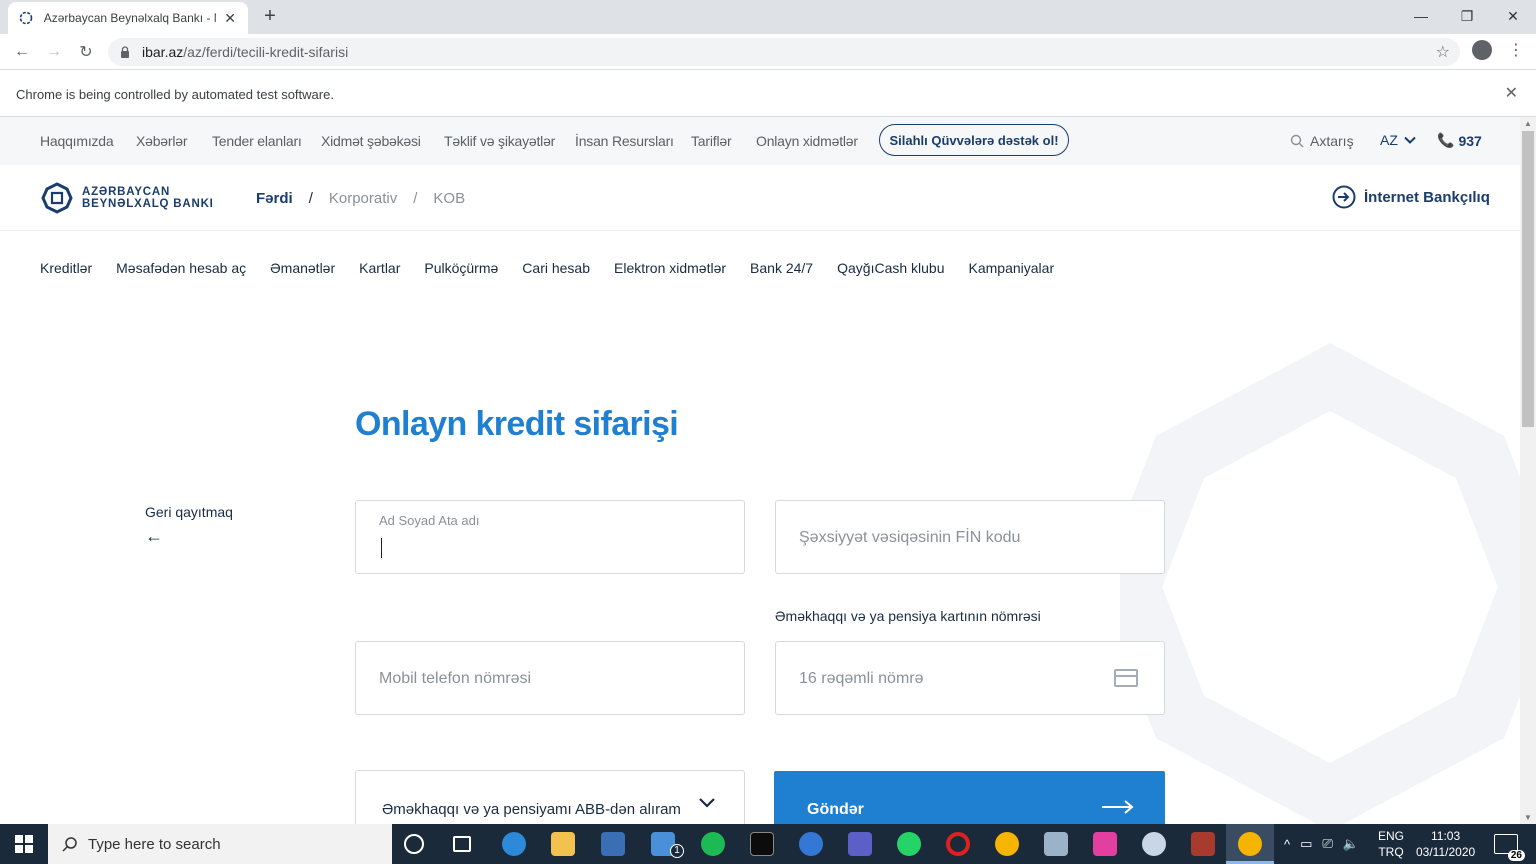 The height and width of the screenshot is (864, 1536). Describe the element at coordinates (613, 844) in the screenshot. I see `store-icon` at that location.